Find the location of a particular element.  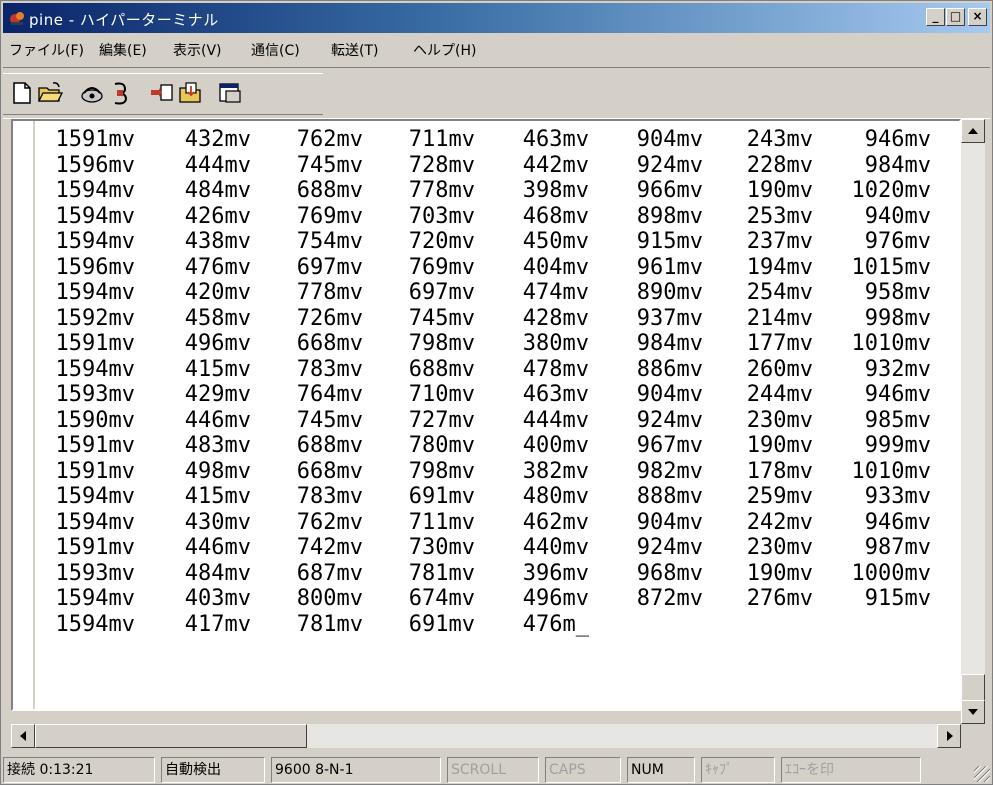

terminal-cell: 711mv is located at coordinates (441, 522).